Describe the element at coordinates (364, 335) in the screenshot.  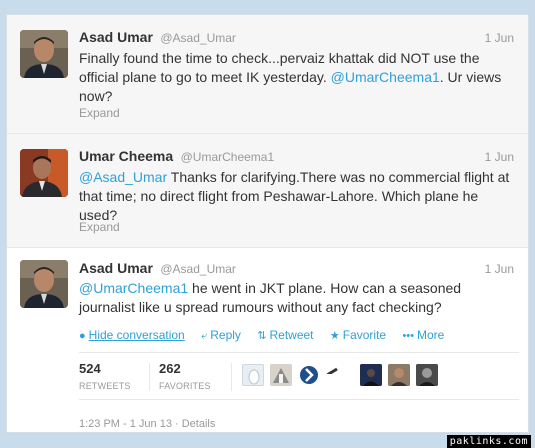
I see `favorite-label: Favorite` at that location.